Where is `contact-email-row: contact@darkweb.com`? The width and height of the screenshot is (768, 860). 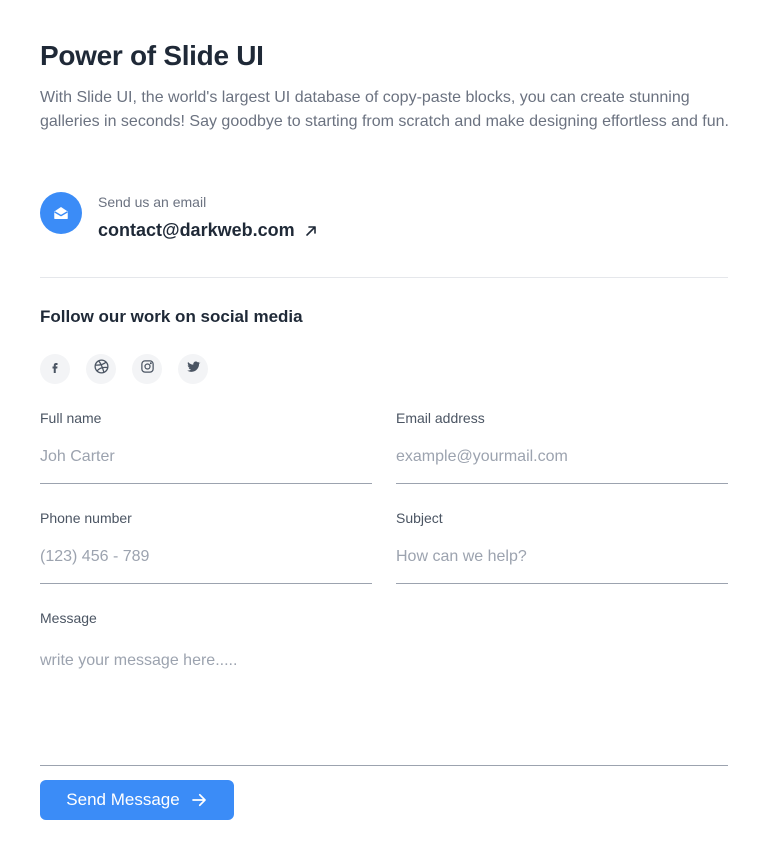 contact-email-row: contact@darkweb.com is located at coordinates (207, 230).